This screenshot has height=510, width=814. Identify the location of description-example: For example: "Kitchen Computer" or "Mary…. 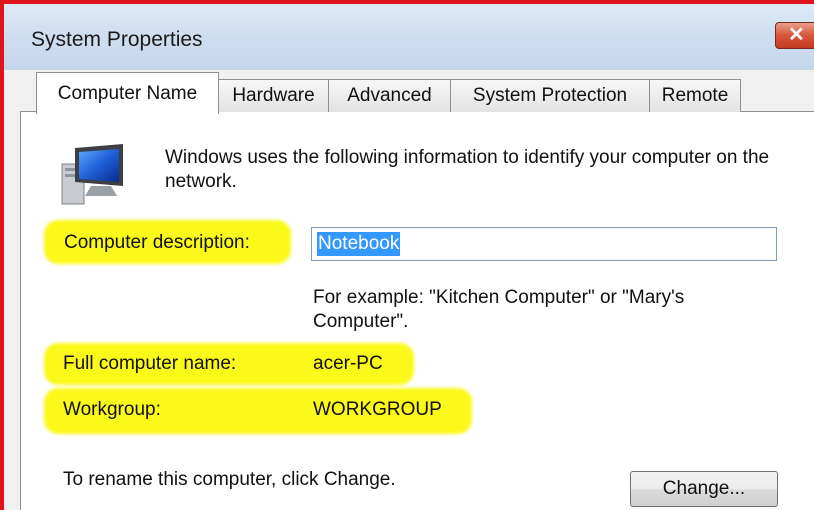
(499, 309).